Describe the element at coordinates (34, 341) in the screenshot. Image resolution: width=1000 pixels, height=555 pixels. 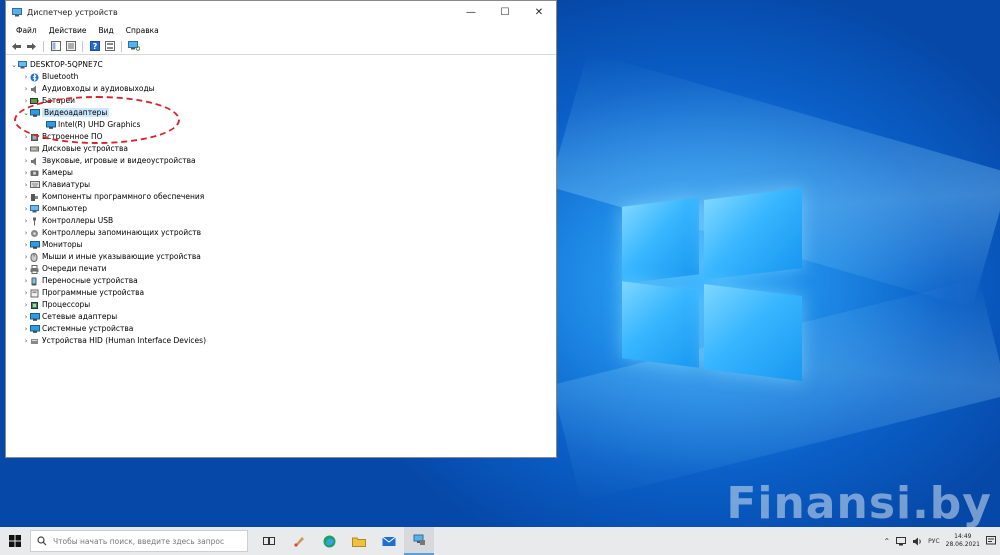
I see `hid-icon` at that location.